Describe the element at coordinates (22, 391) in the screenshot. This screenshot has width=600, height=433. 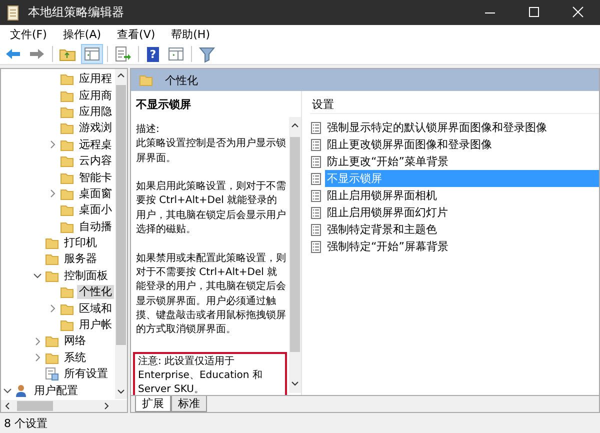
I see `user-icon` at that location.